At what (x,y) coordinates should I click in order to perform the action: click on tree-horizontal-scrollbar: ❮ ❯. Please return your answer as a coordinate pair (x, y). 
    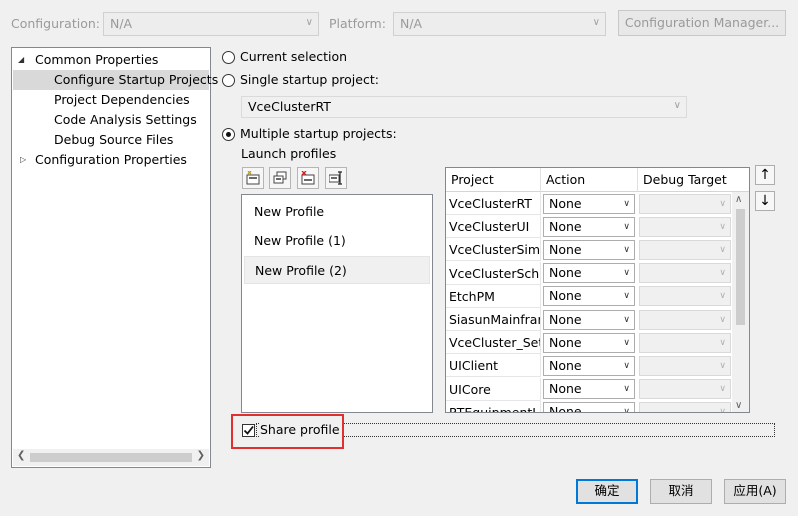
    Looking at the image, I should click on (111, 457).